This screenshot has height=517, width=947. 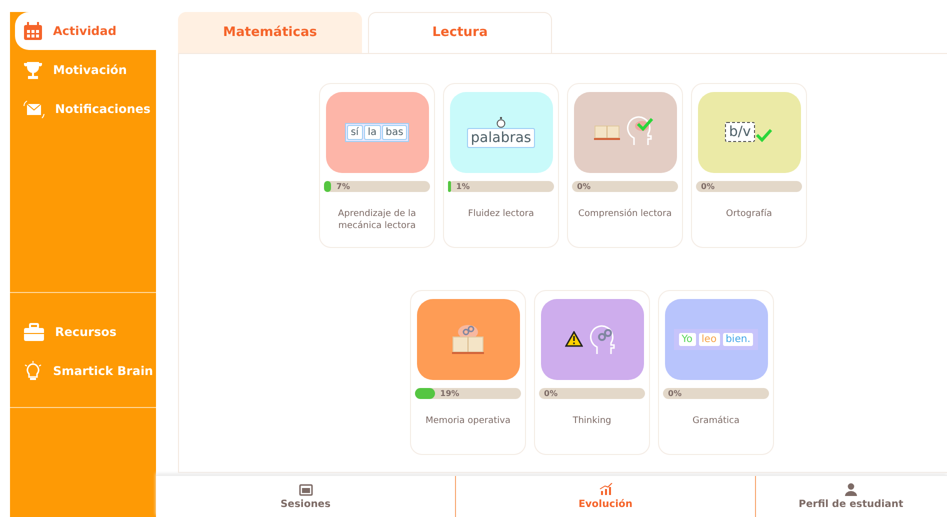 What do you see at coordinates (460, 32) in the screenshot?
I see `subject-tab: Lectura` at bounding box center [460, 32].